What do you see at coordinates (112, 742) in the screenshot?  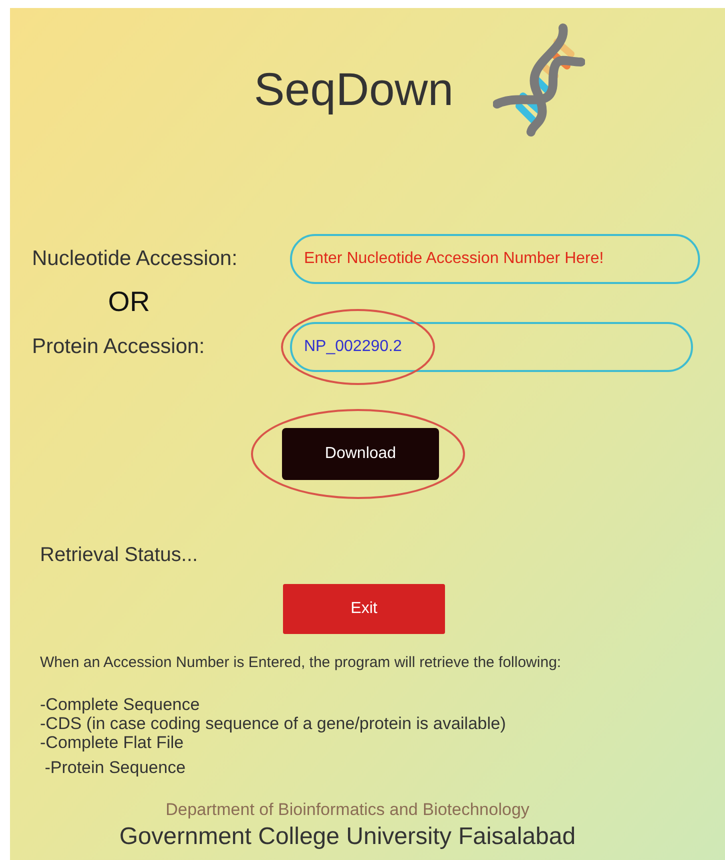 I see `list-item: -Complete Flat File` at bounding box center [112, 742].